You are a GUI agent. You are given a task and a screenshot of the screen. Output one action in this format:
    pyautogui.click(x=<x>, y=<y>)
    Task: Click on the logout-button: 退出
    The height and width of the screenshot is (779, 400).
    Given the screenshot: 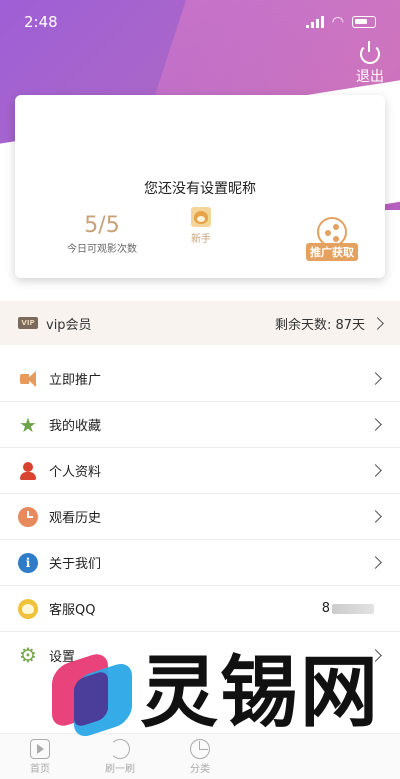 What is the action you would take?
    pyautogui.click(x=370, y=63)
    